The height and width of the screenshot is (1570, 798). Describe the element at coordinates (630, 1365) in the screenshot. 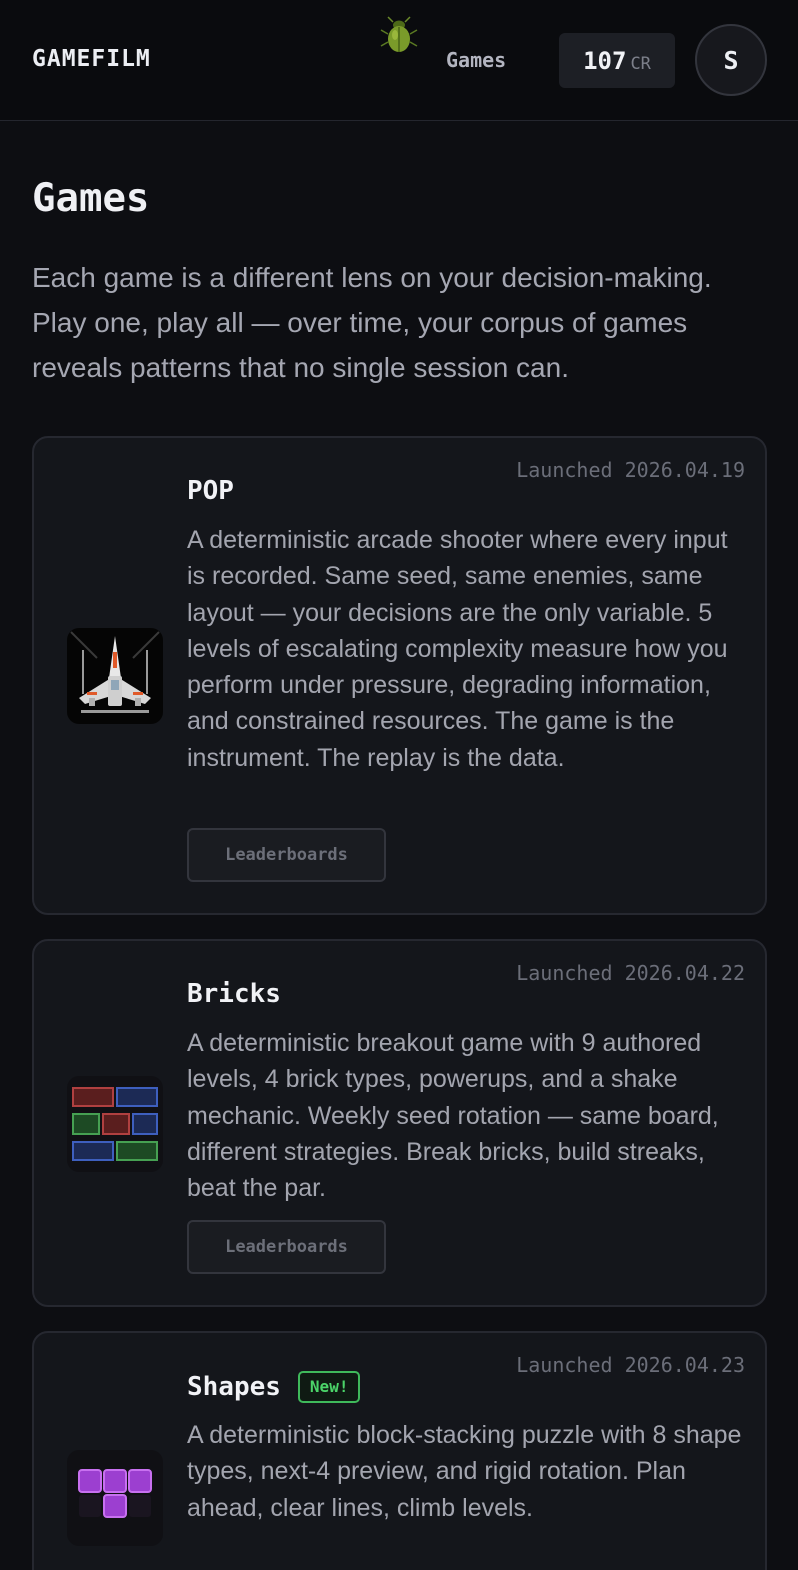

I see `launch-date: Launched 2026.04.23` at that location.